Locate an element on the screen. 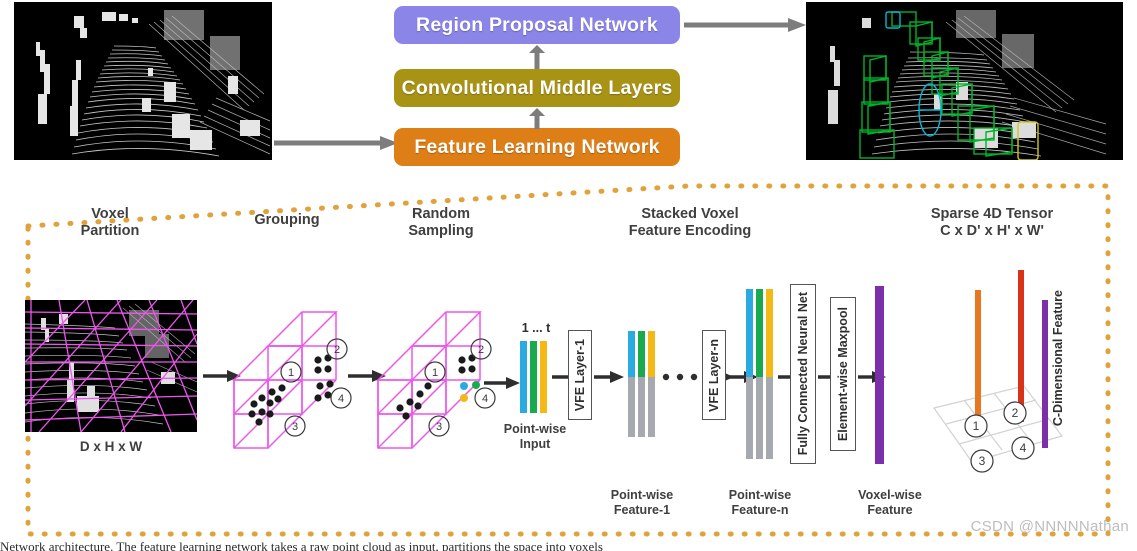  vfe-layer-n-box: VFE Layer-n is located at coordinates (714, 375).